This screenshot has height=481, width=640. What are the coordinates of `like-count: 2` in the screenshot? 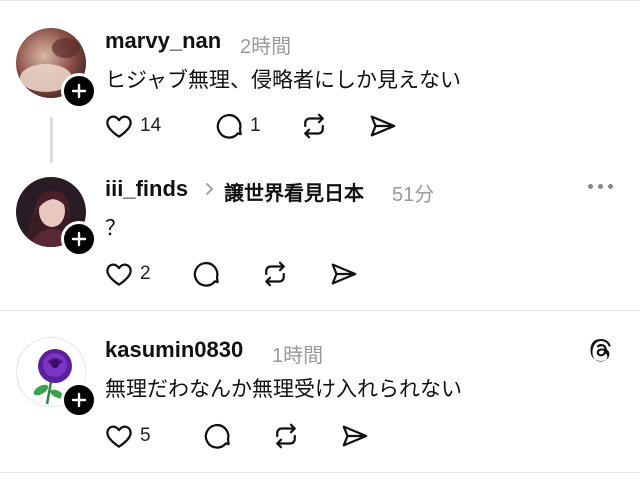 It's located at (145, 273).